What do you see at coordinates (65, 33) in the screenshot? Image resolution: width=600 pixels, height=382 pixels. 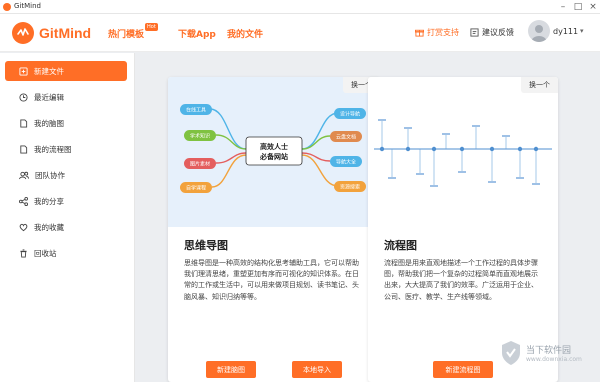 I see `brand-name: GitMind` at bounding box center [65, 33].